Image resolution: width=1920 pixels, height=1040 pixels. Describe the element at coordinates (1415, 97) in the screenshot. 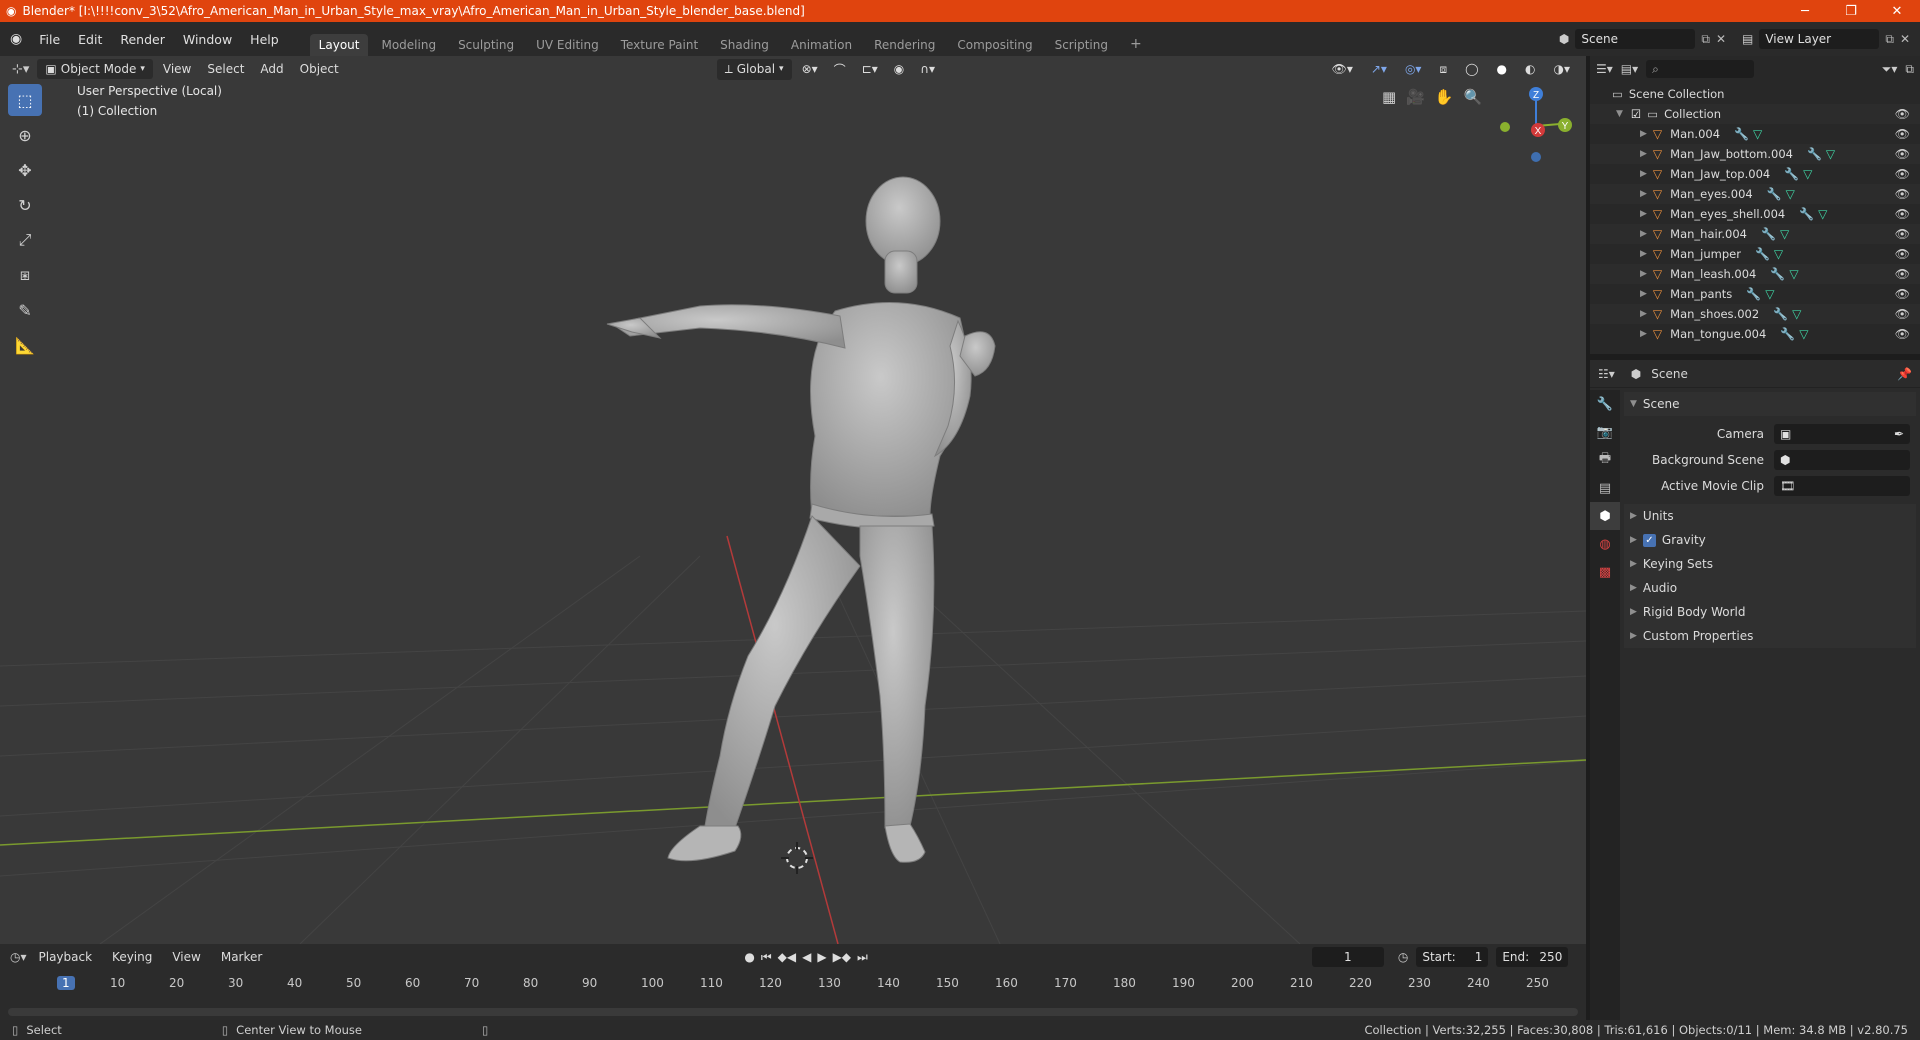

I see `camera-view-icon: 🎥` at that location.